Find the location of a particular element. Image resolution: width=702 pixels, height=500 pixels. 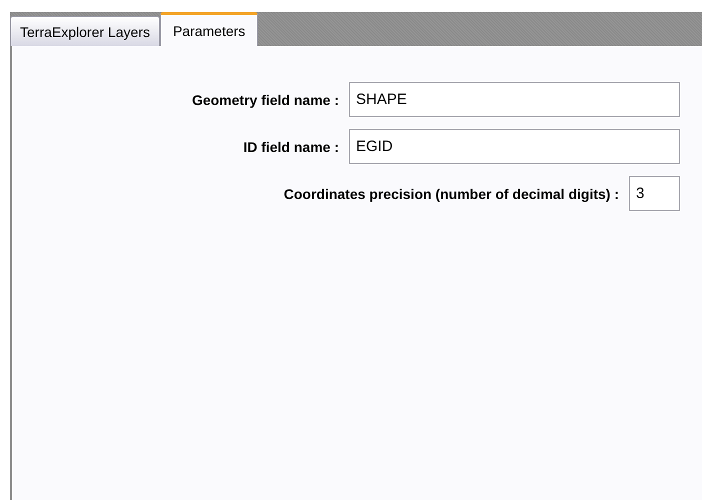

tab: Parameters is located at coordinates (209, 29).